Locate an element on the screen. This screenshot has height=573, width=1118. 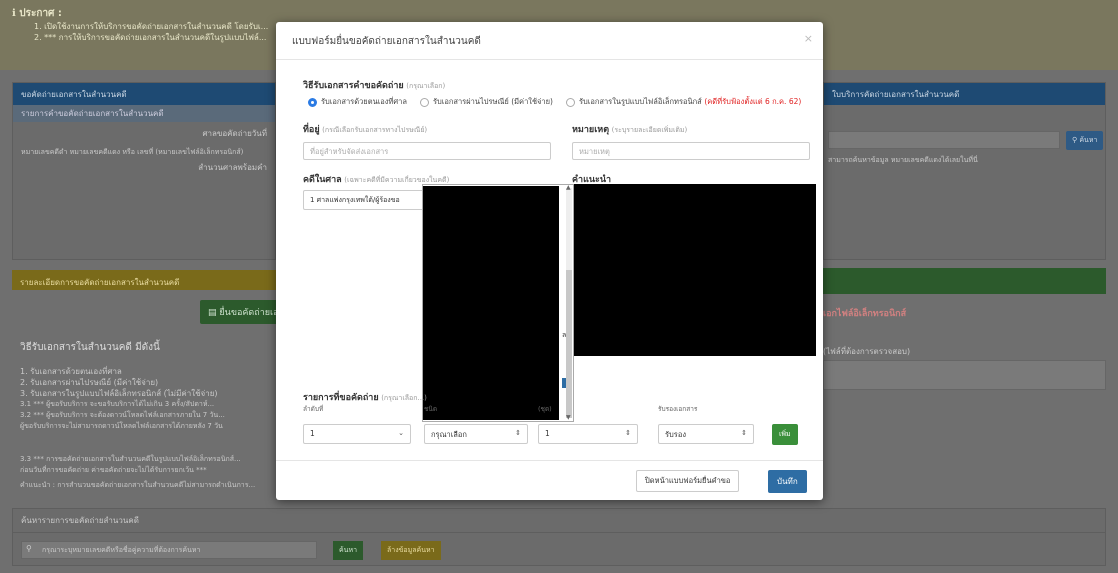
file-icon: ▤ is located at coordinates (212, 313).